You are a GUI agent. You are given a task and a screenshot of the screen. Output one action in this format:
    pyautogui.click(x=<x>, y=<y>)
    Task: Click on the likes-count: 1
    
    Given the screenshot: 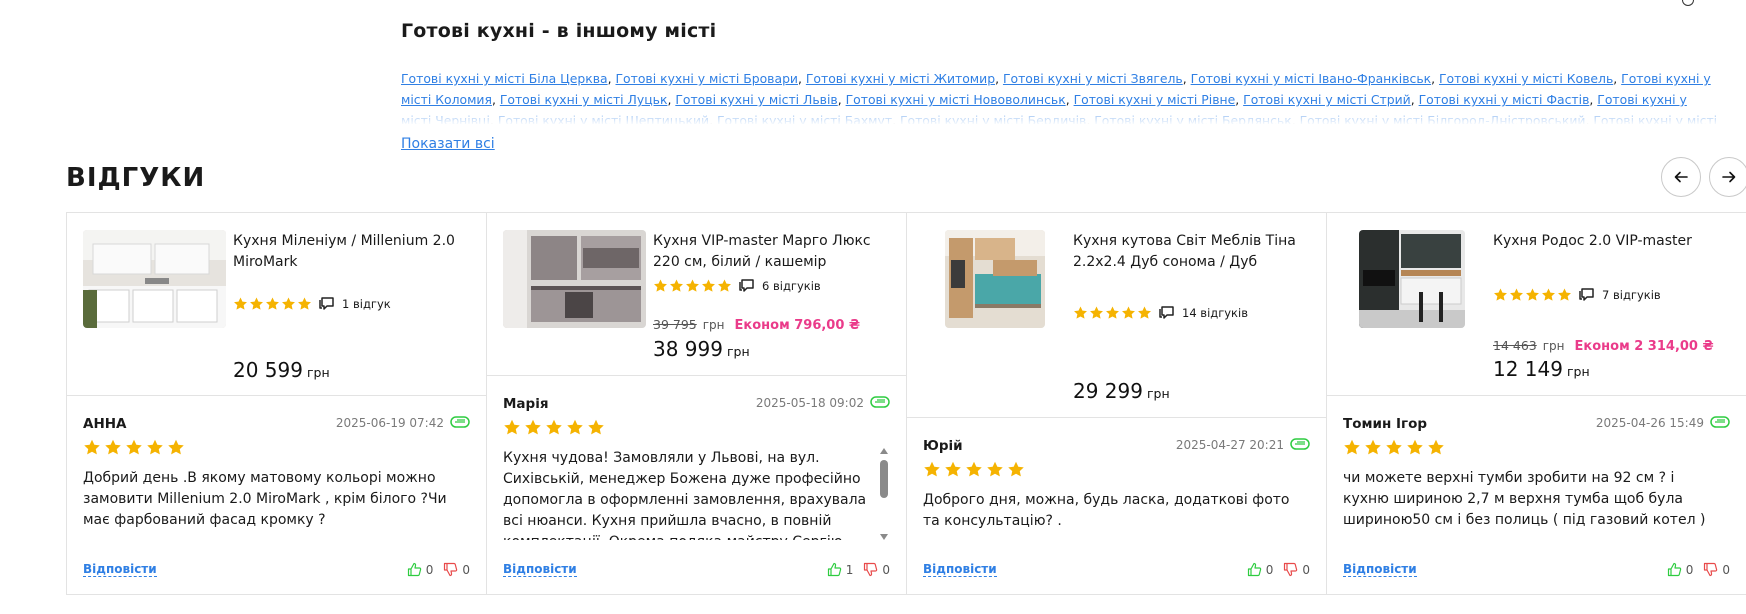 What is the action you would take?
    pyautogui.click(x=849, y=569)
    